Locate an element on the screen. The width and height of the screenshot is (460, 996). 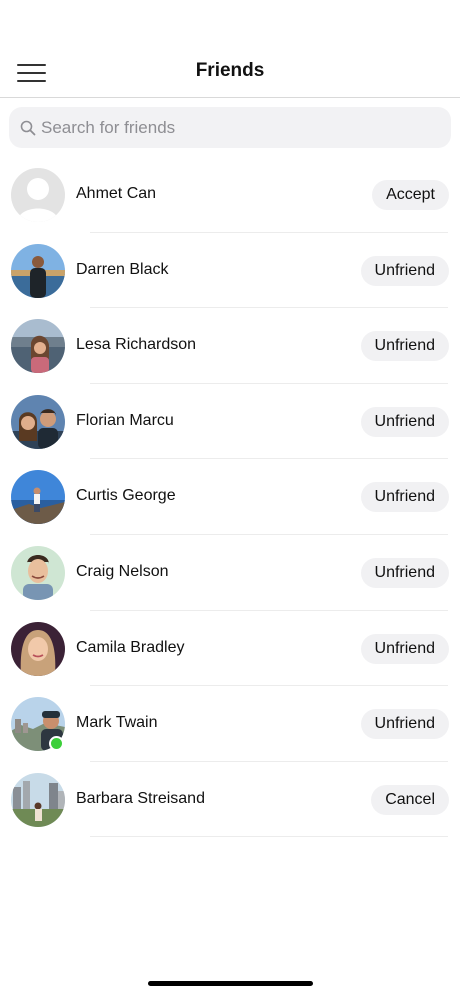
list-item: Curtis George Unfriend is located at coordinates (230, 497).